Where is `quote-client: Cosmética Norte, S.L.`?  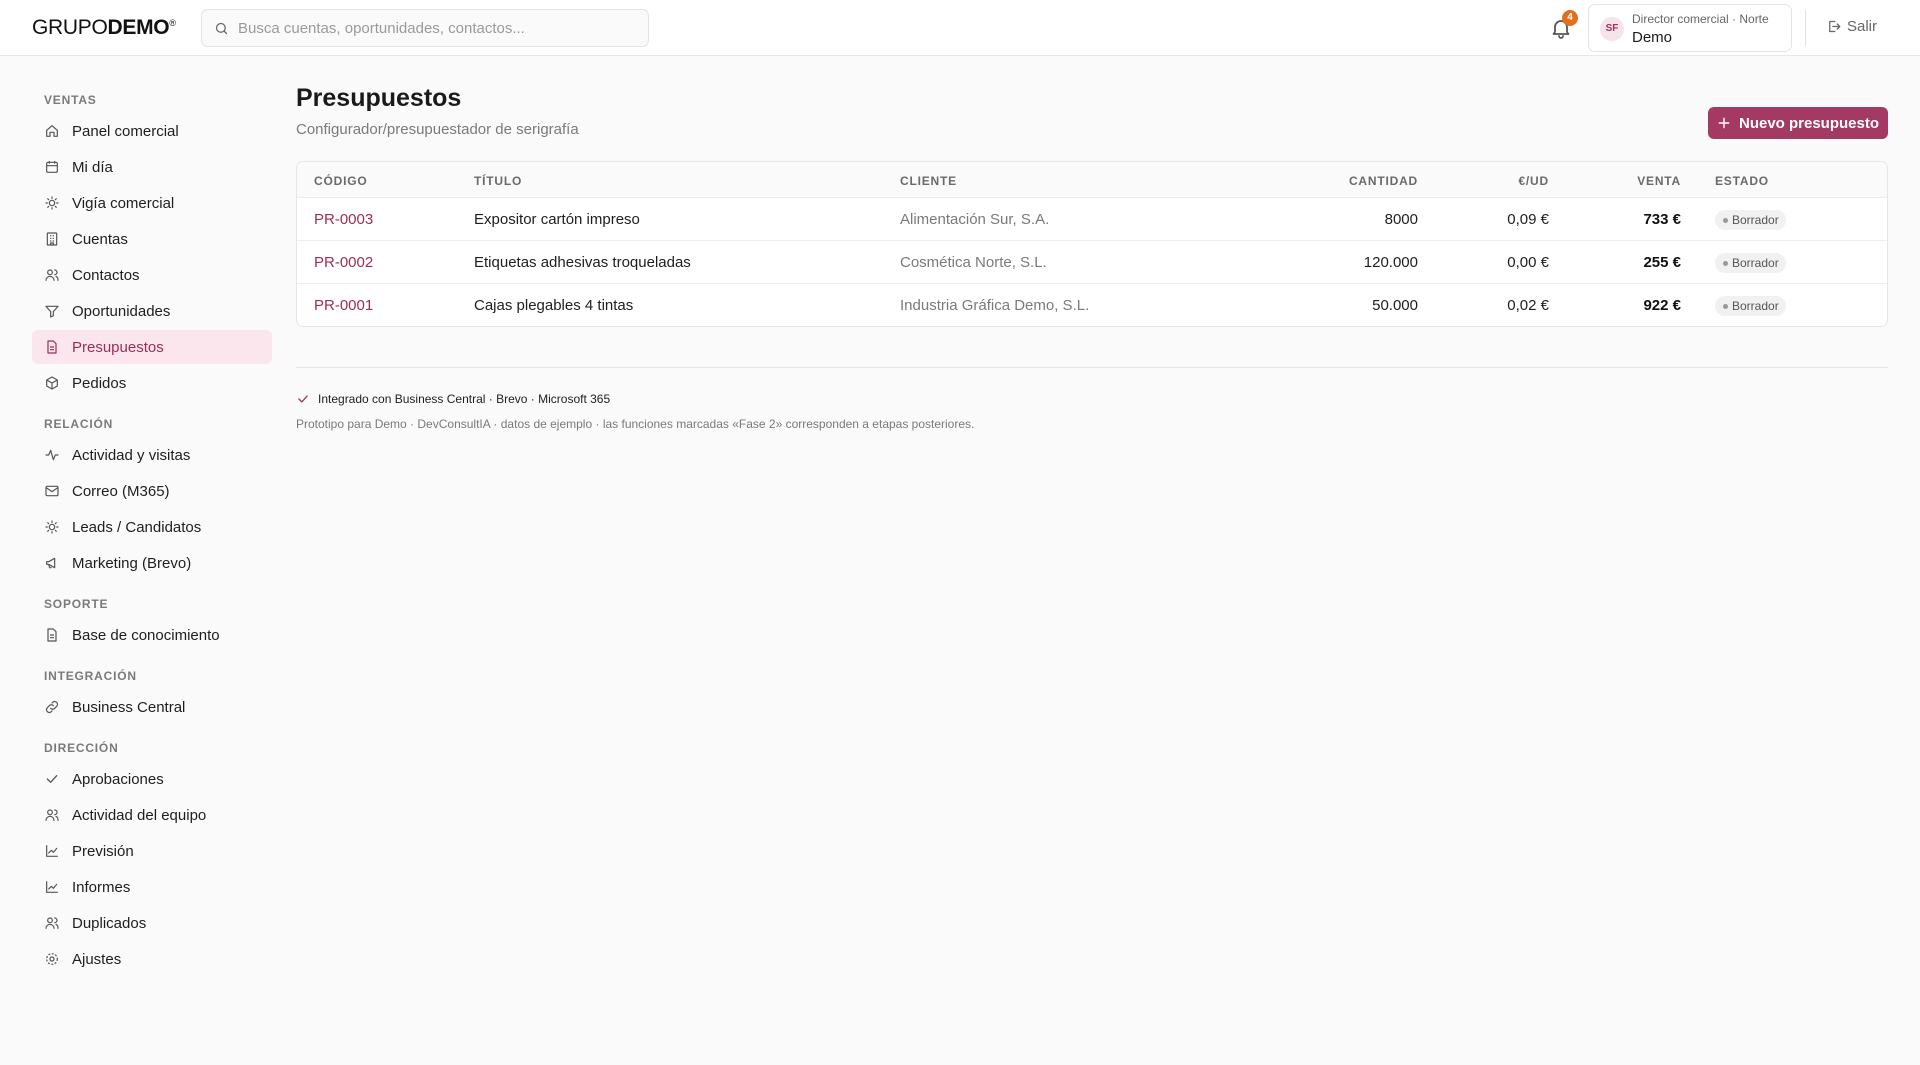 quote-client: Cosmética Norte, S.L. is located at coordinates (973, 262).